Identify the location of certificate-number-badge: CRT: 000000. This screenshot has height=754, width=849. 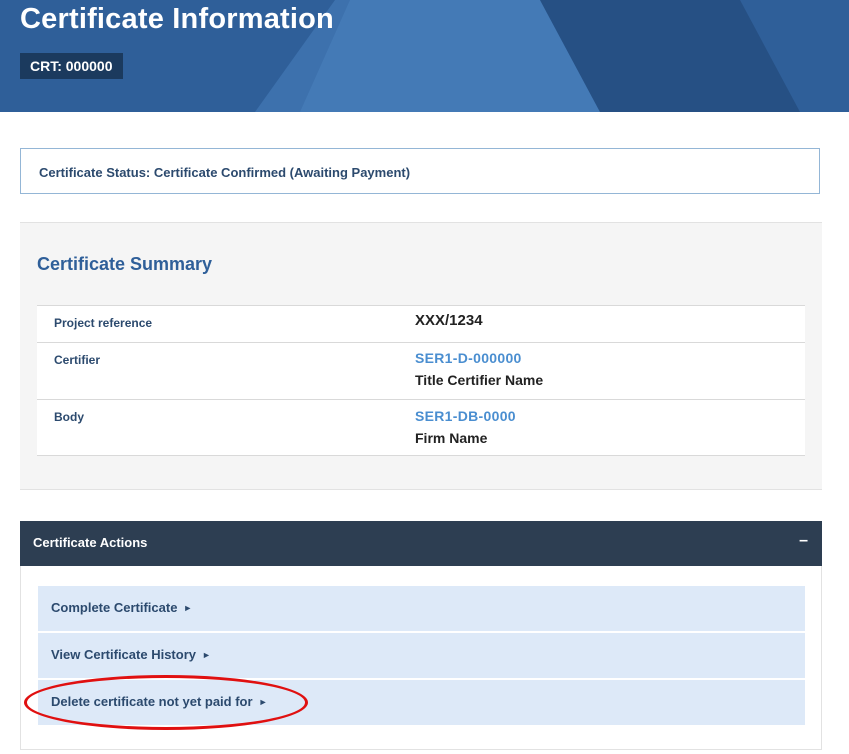
(71, 66).